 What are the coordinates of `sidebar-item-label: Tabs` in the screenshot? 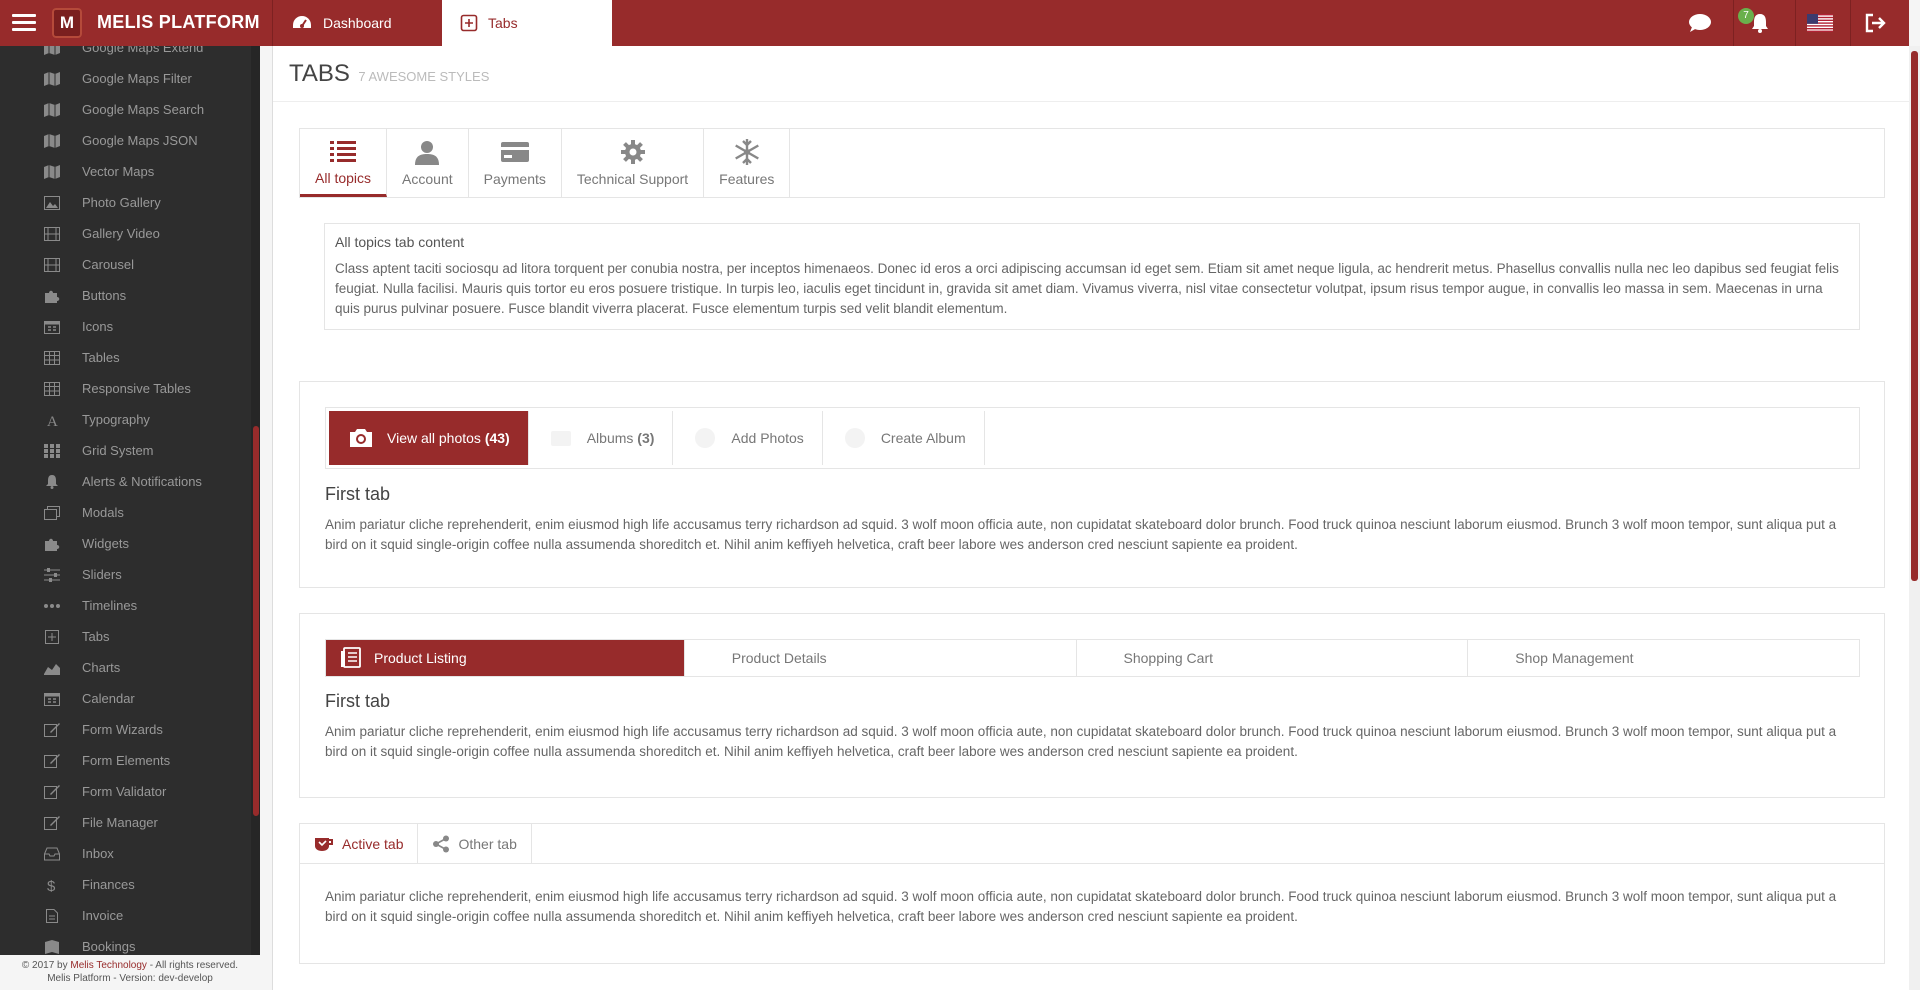 It's located at (96, 636).